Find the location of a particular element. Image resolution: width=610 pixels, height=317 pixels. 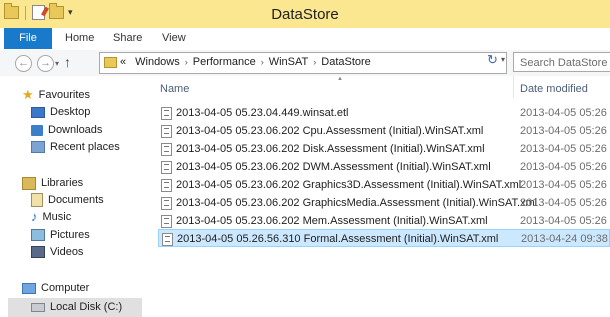

chevron-down-icon: ▾ is located at coordinates (503, 59).